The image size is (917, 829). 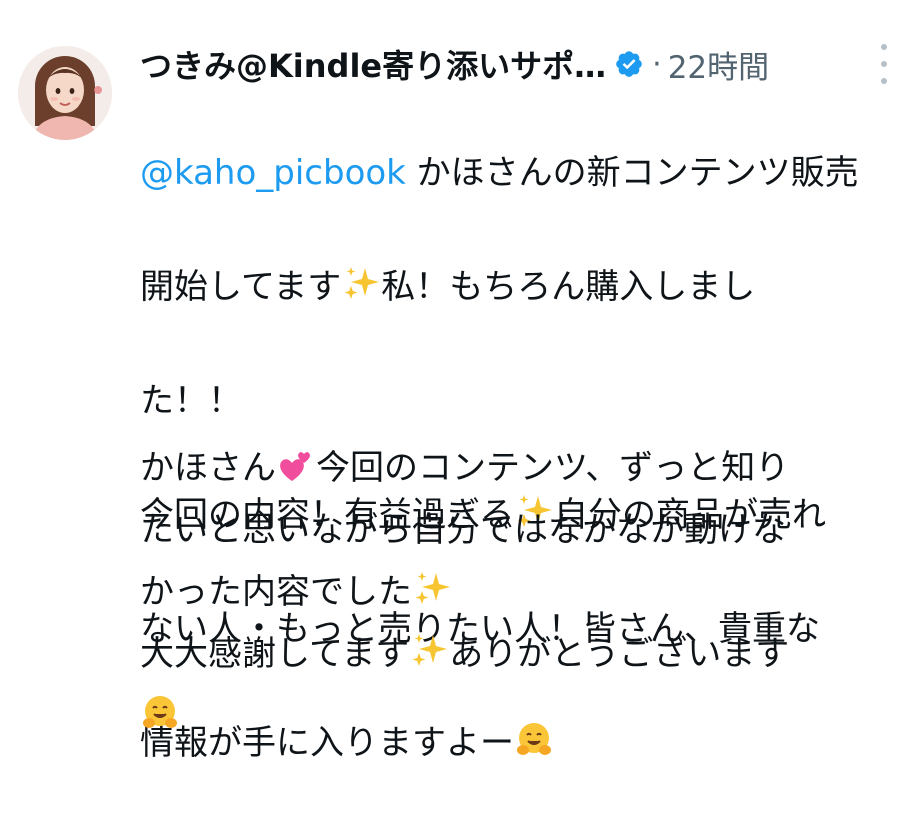 What do you see at coordinates (463, 530) in the screenshot?
I see `text-line: たいと思いながら自分ではなかなか動けな` at bounding box center [463, 530].